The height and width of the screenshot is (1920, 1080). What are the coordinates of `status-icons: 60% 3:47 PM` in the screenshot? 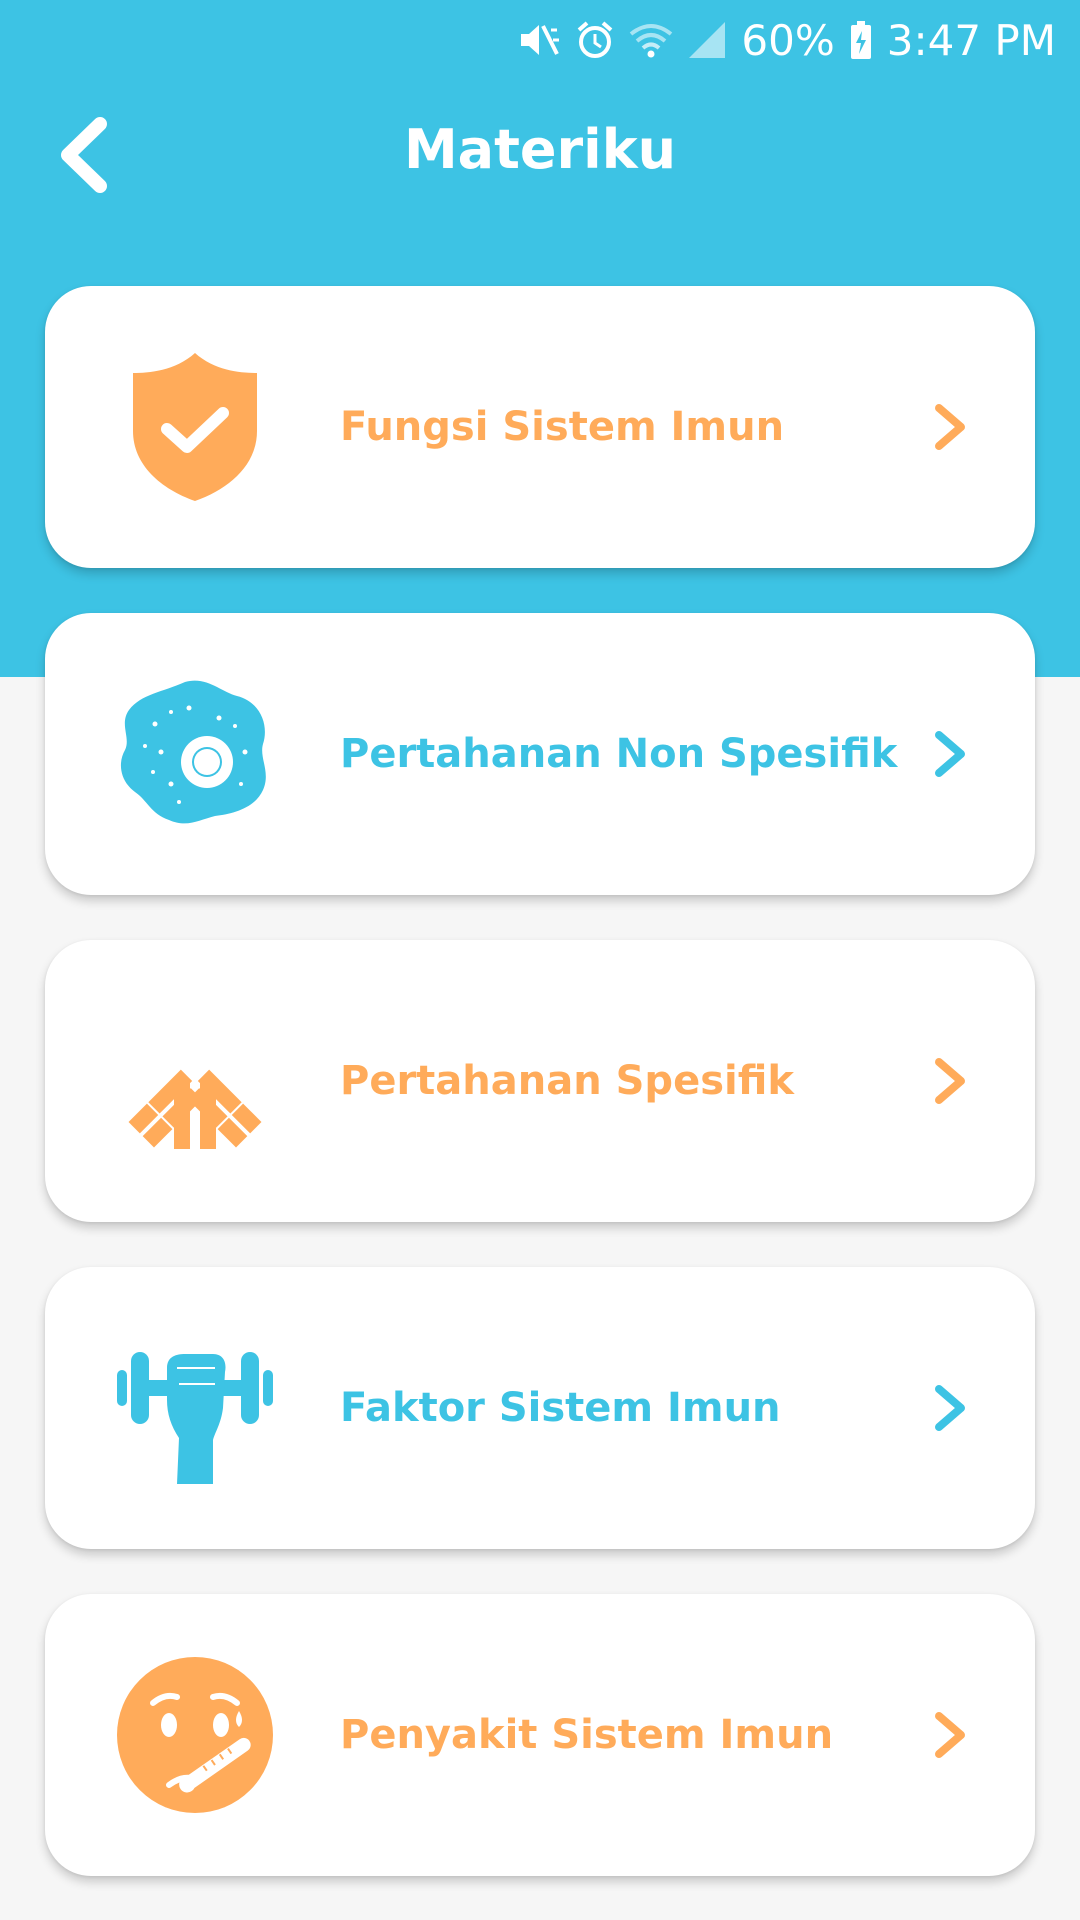 It's located at (786, 40).